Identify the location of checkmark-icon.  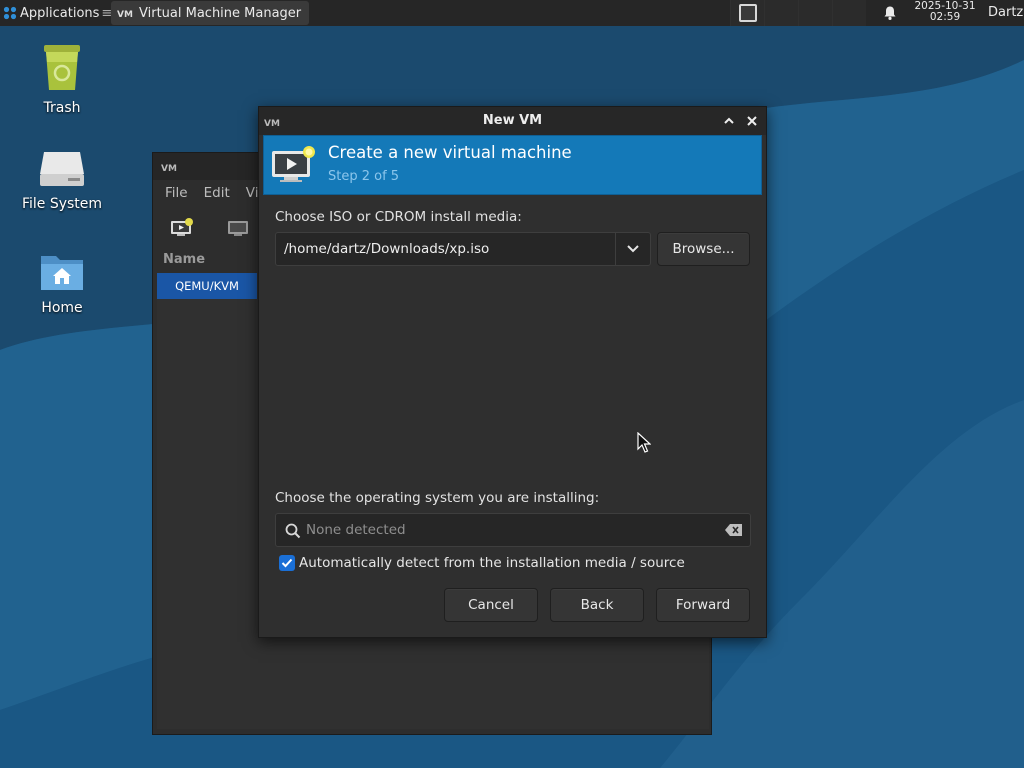
(287, 563).